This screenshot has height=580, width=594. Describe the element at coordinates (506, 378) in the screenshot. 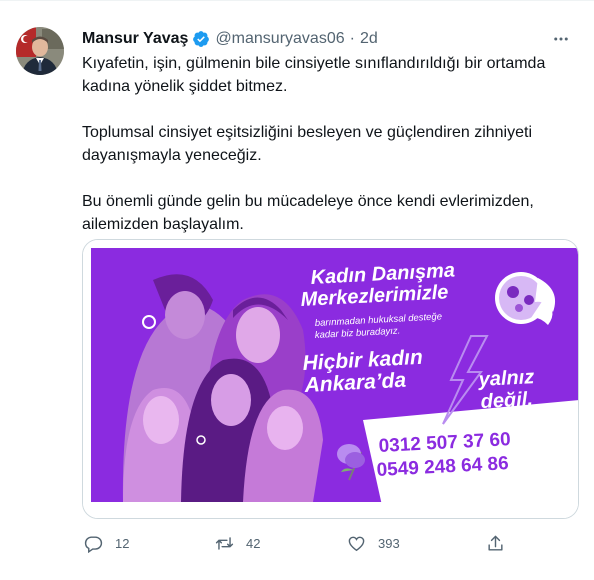

I see `poster-slogan-3: yalnız` at that location.